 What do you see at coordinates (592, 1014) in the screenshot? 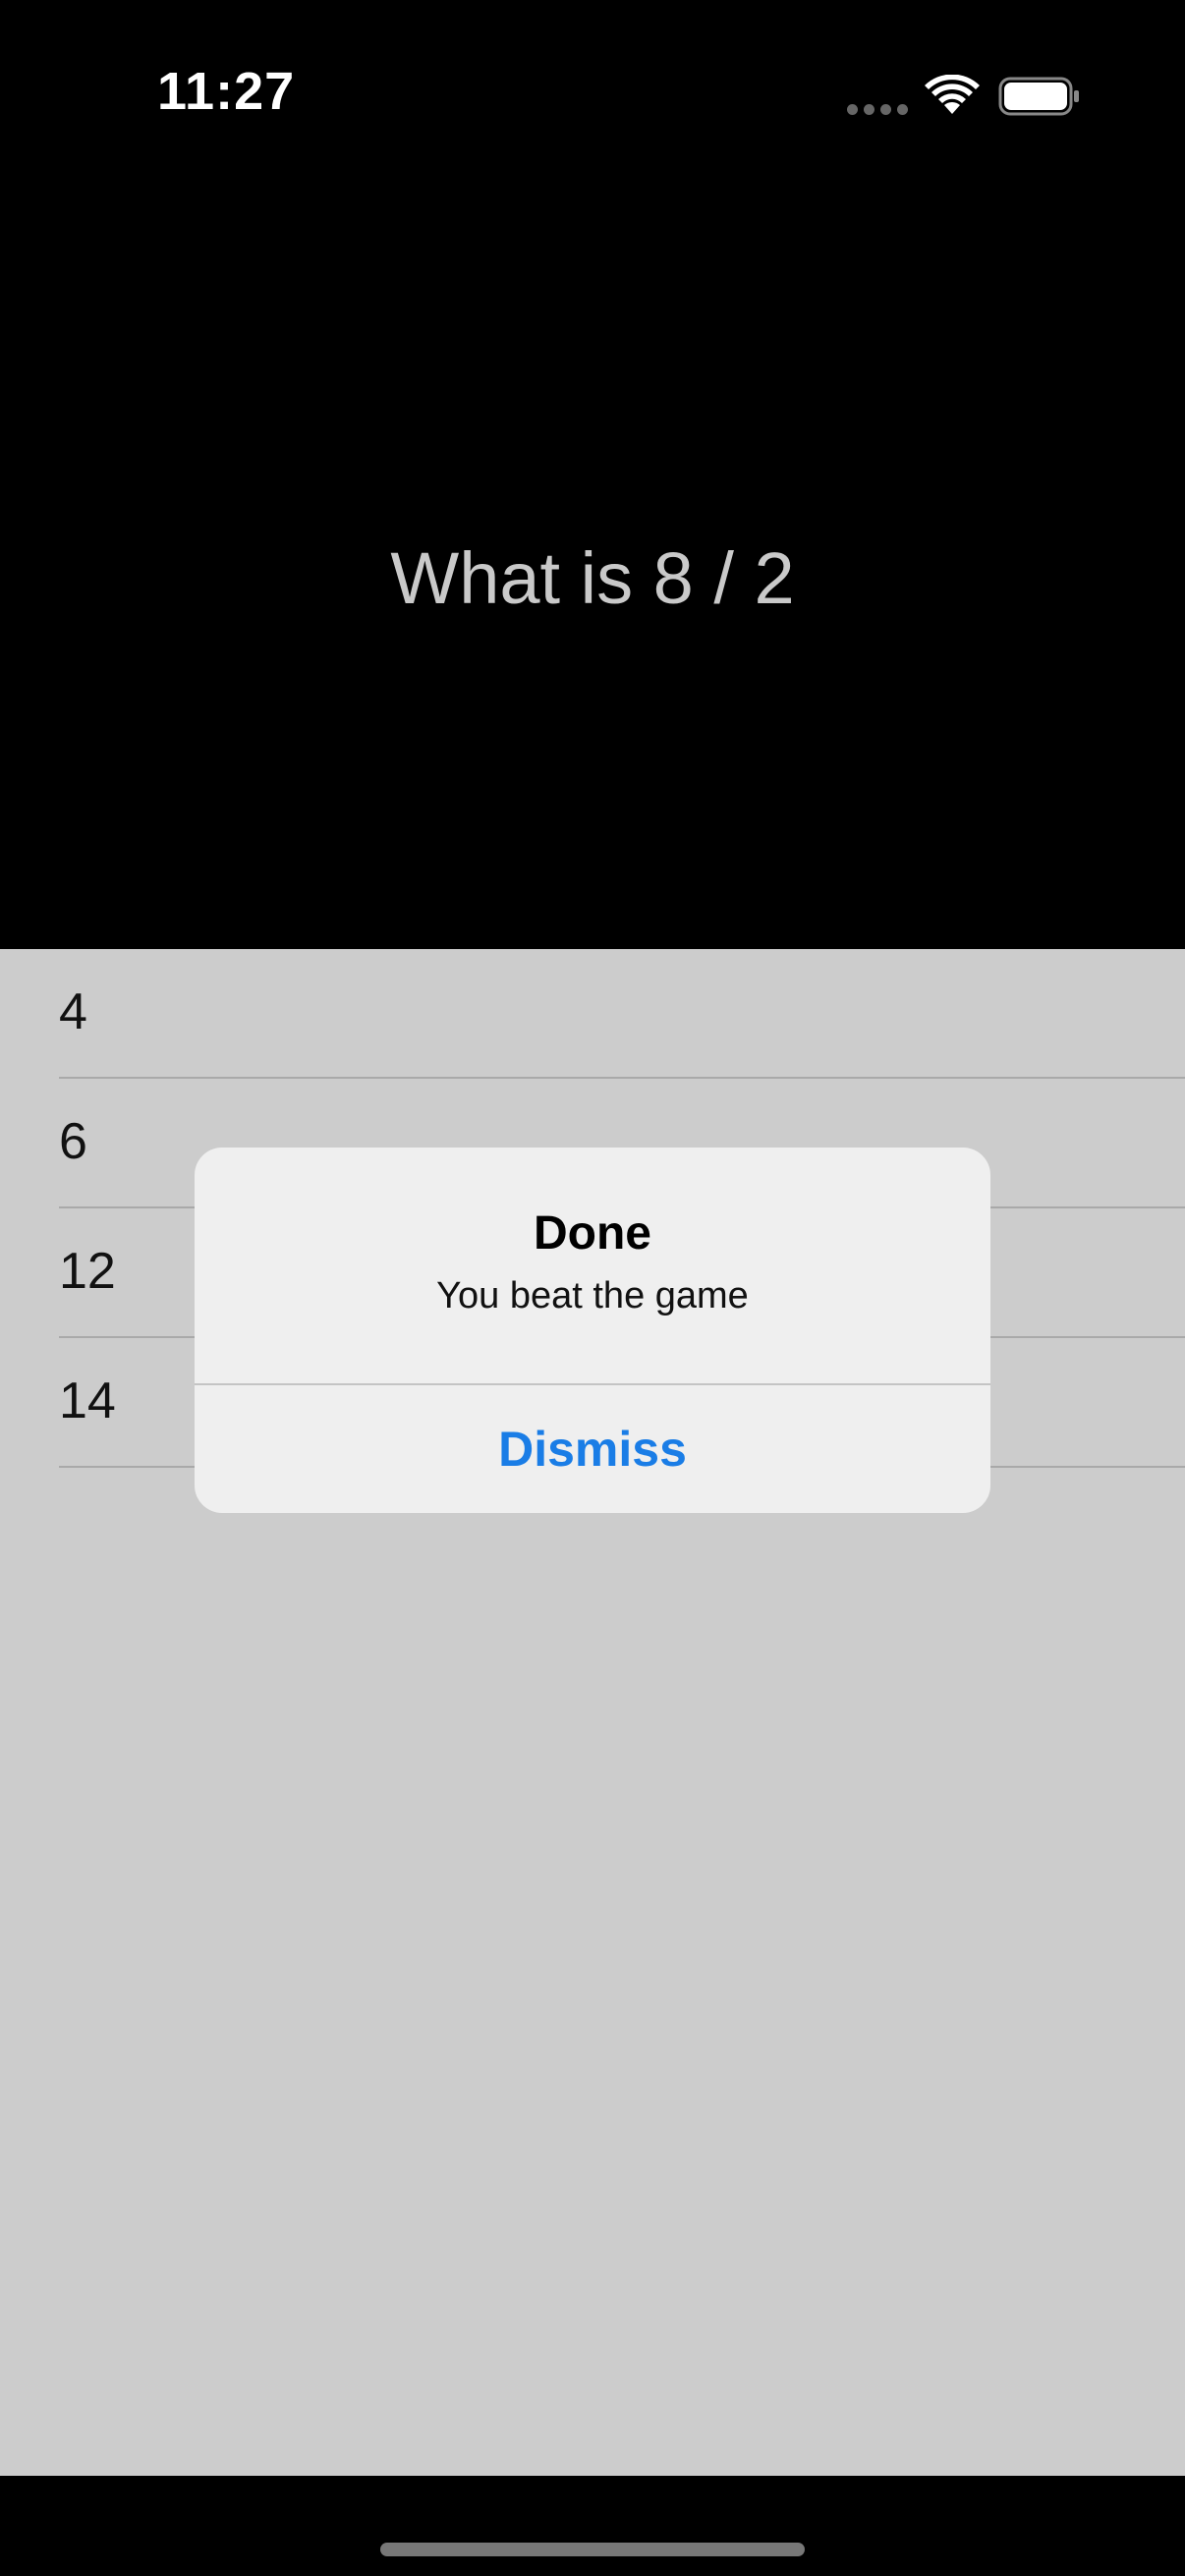
I see `answer-row: 4` at bounding box center [592, 1014].